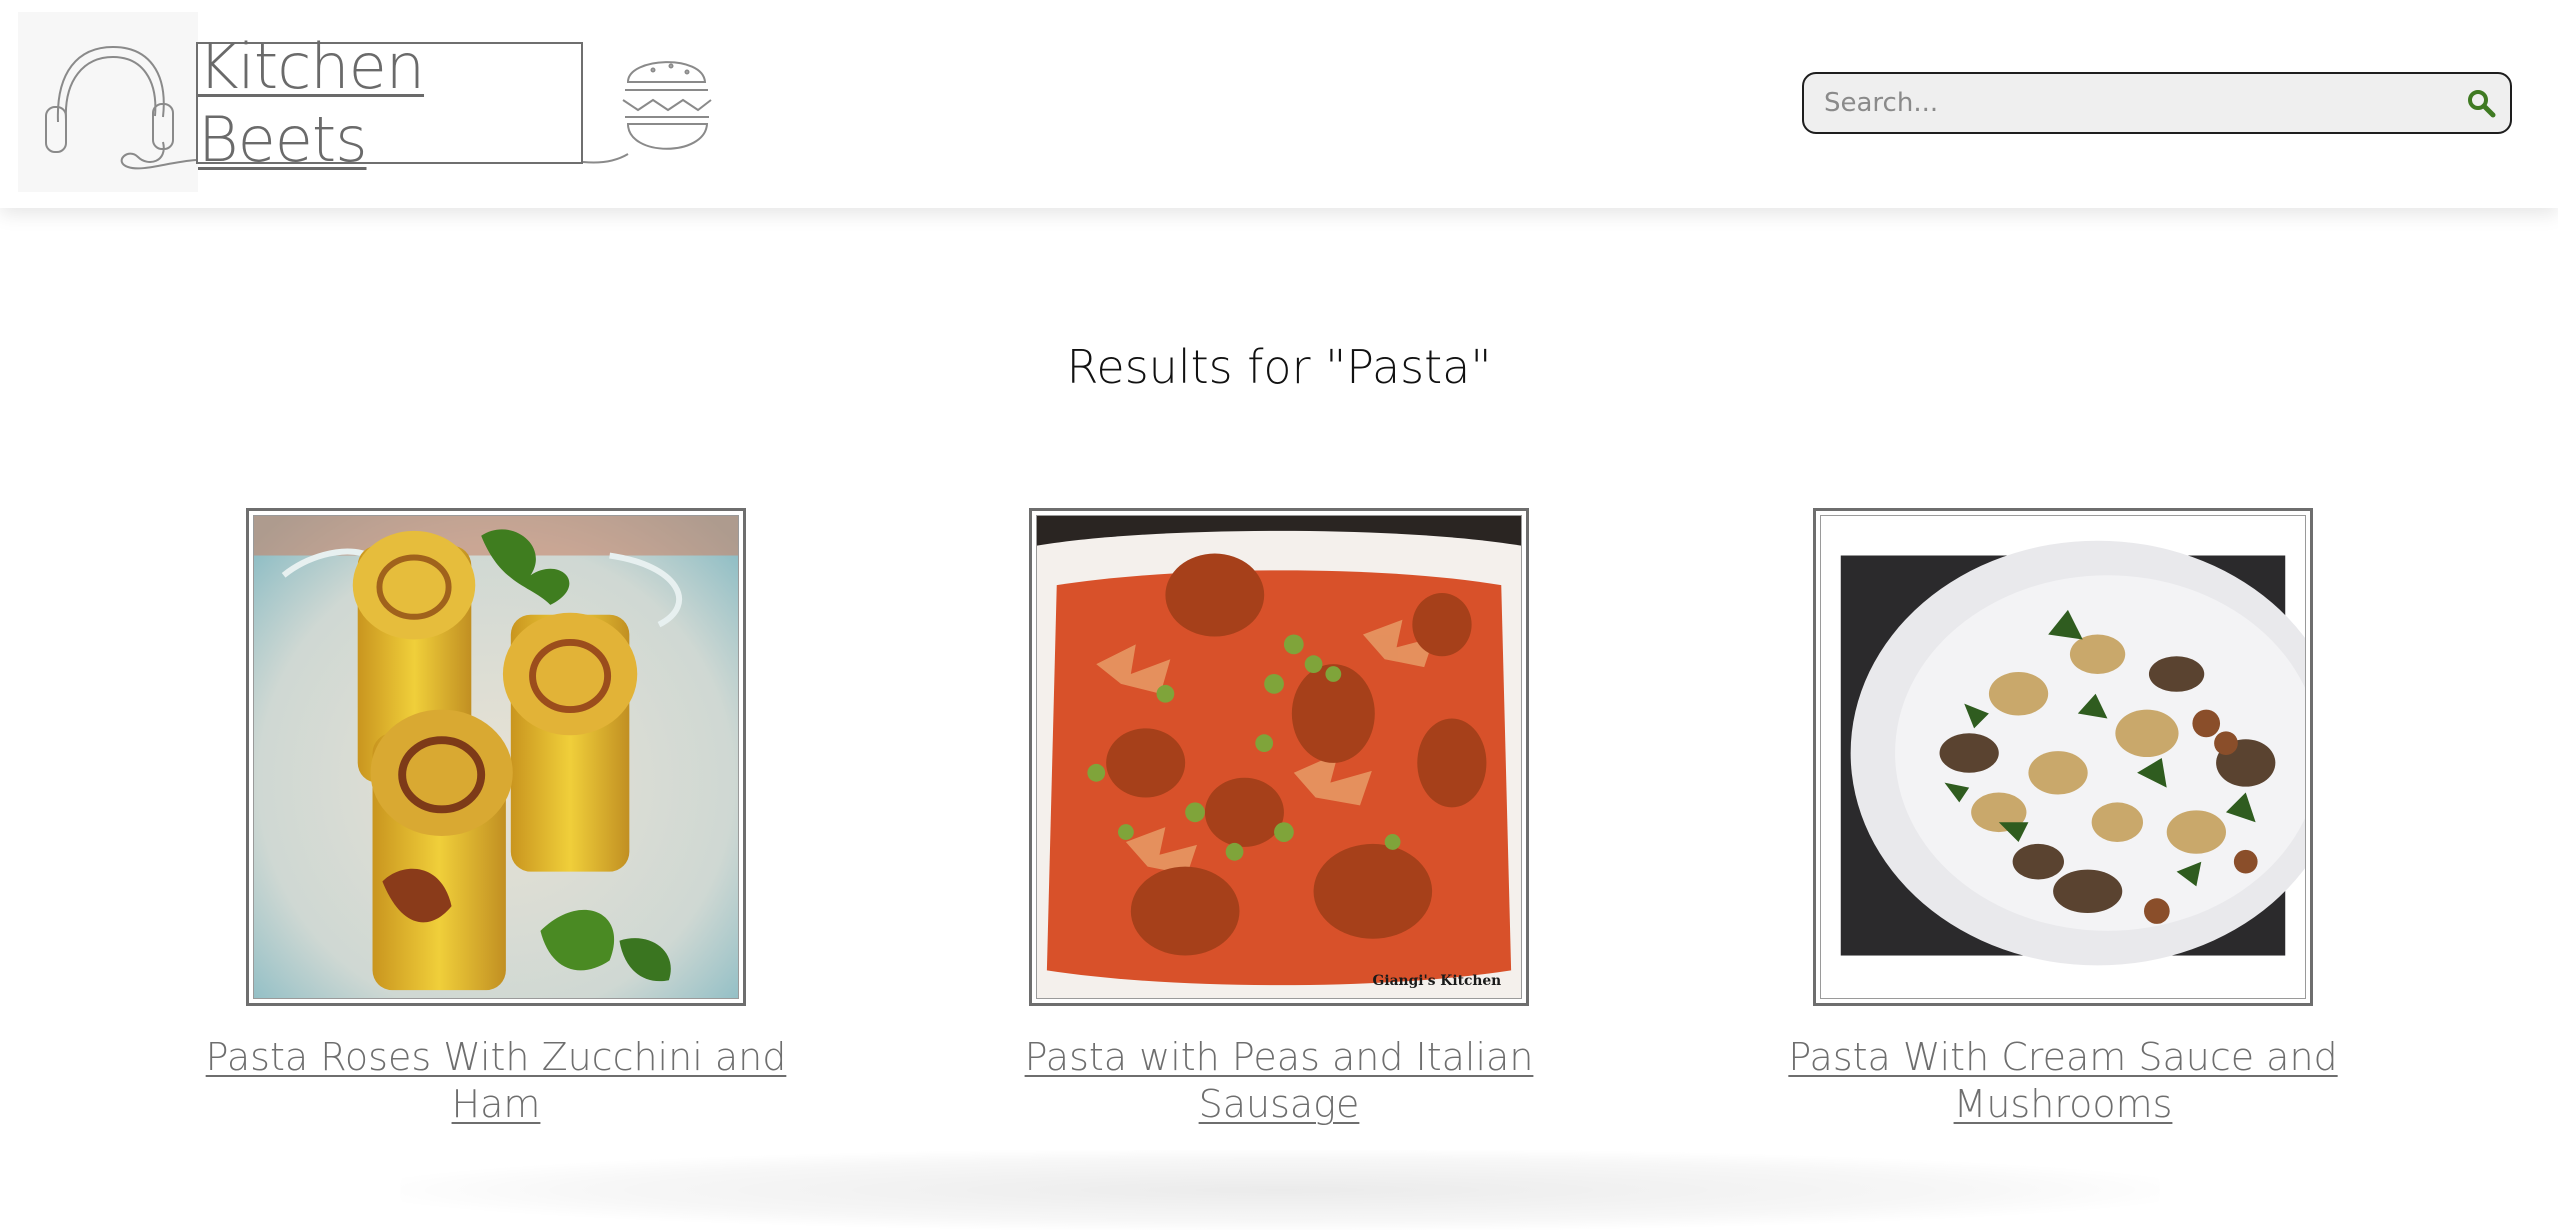  I want to click on burger-doodle-icon, so click(657, 107).